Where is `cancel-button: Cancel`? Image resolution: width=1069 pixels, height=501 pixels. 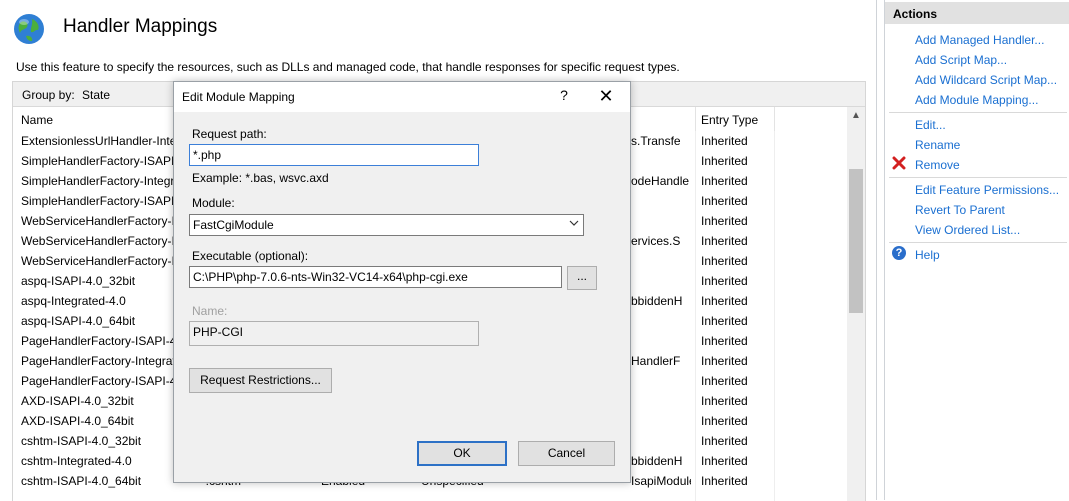 cancel-button: Cancel is located at coordinates (566, 453).